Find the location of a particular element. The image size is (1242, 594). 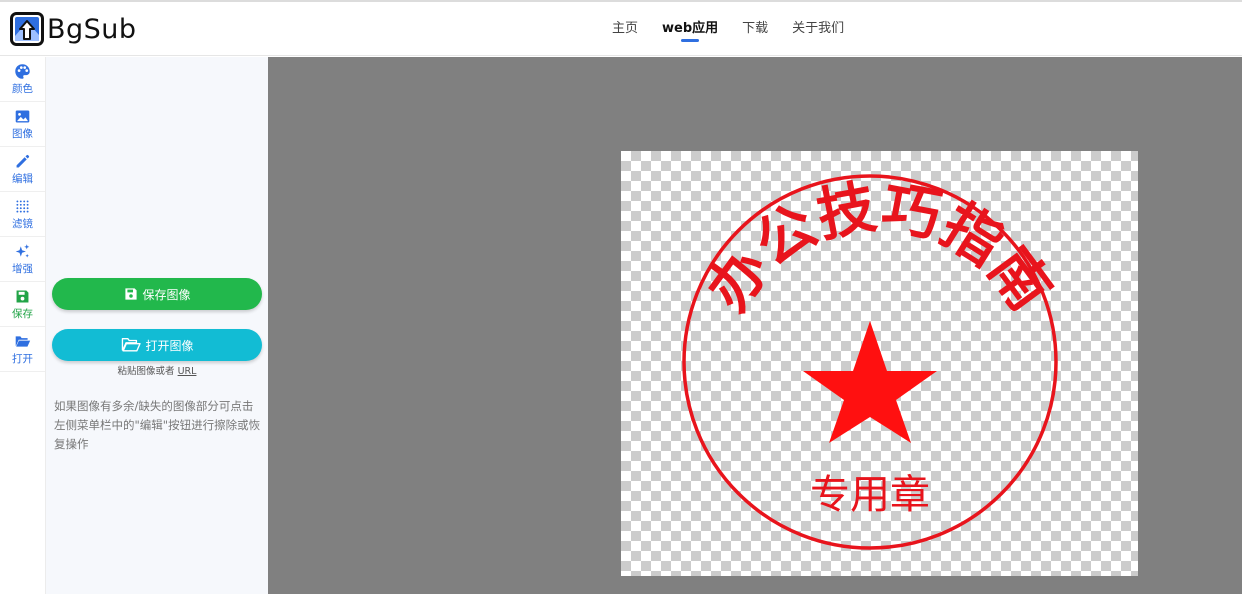

save-image-label: 保存图像 is located at coordinates (166, 294).